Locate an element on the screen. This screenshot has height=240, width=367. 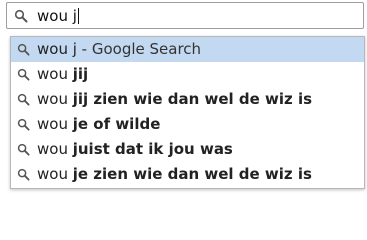
suggestion-text: wou je of wilde is located at coordinates (98, 124).